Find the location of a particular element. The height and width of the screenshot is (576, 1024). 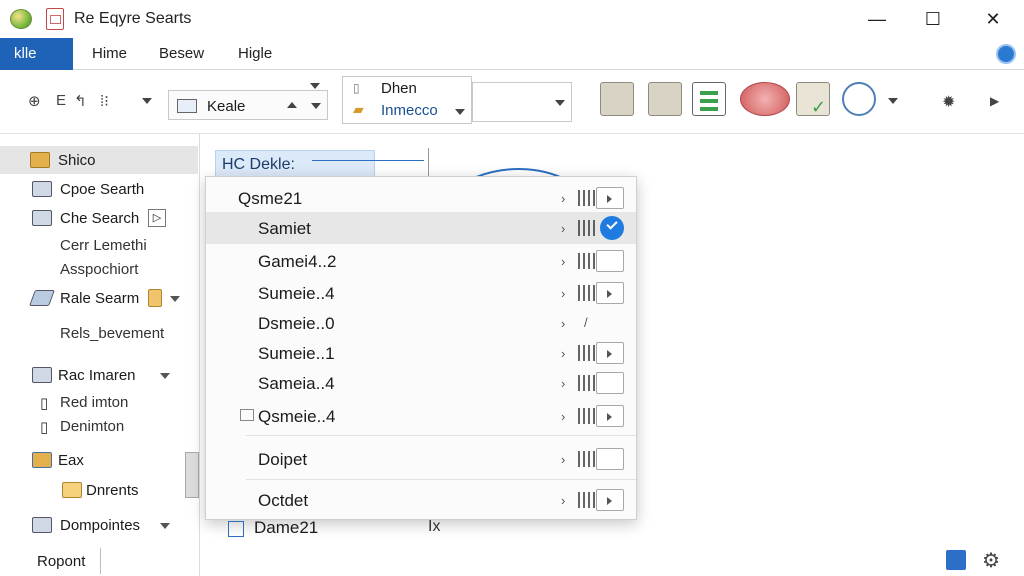

sidebar-item-label: Dompointes is located at coordinates (100, 525).